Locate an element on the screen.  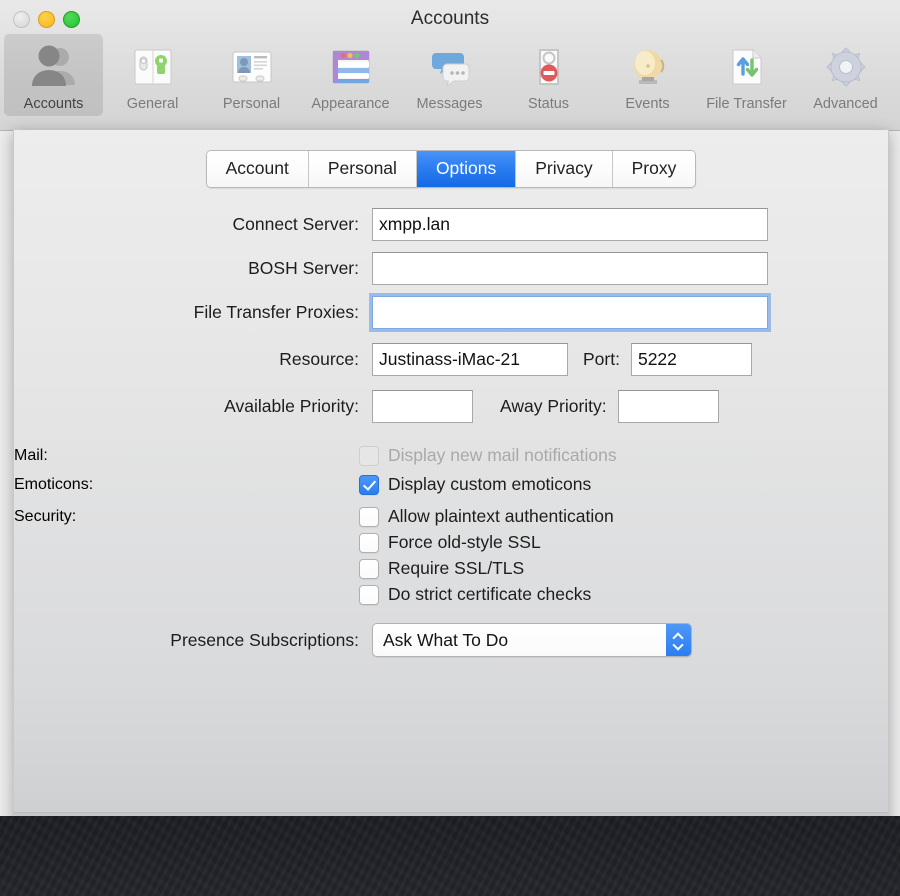
events-icon is located at coordinates (648, 67).